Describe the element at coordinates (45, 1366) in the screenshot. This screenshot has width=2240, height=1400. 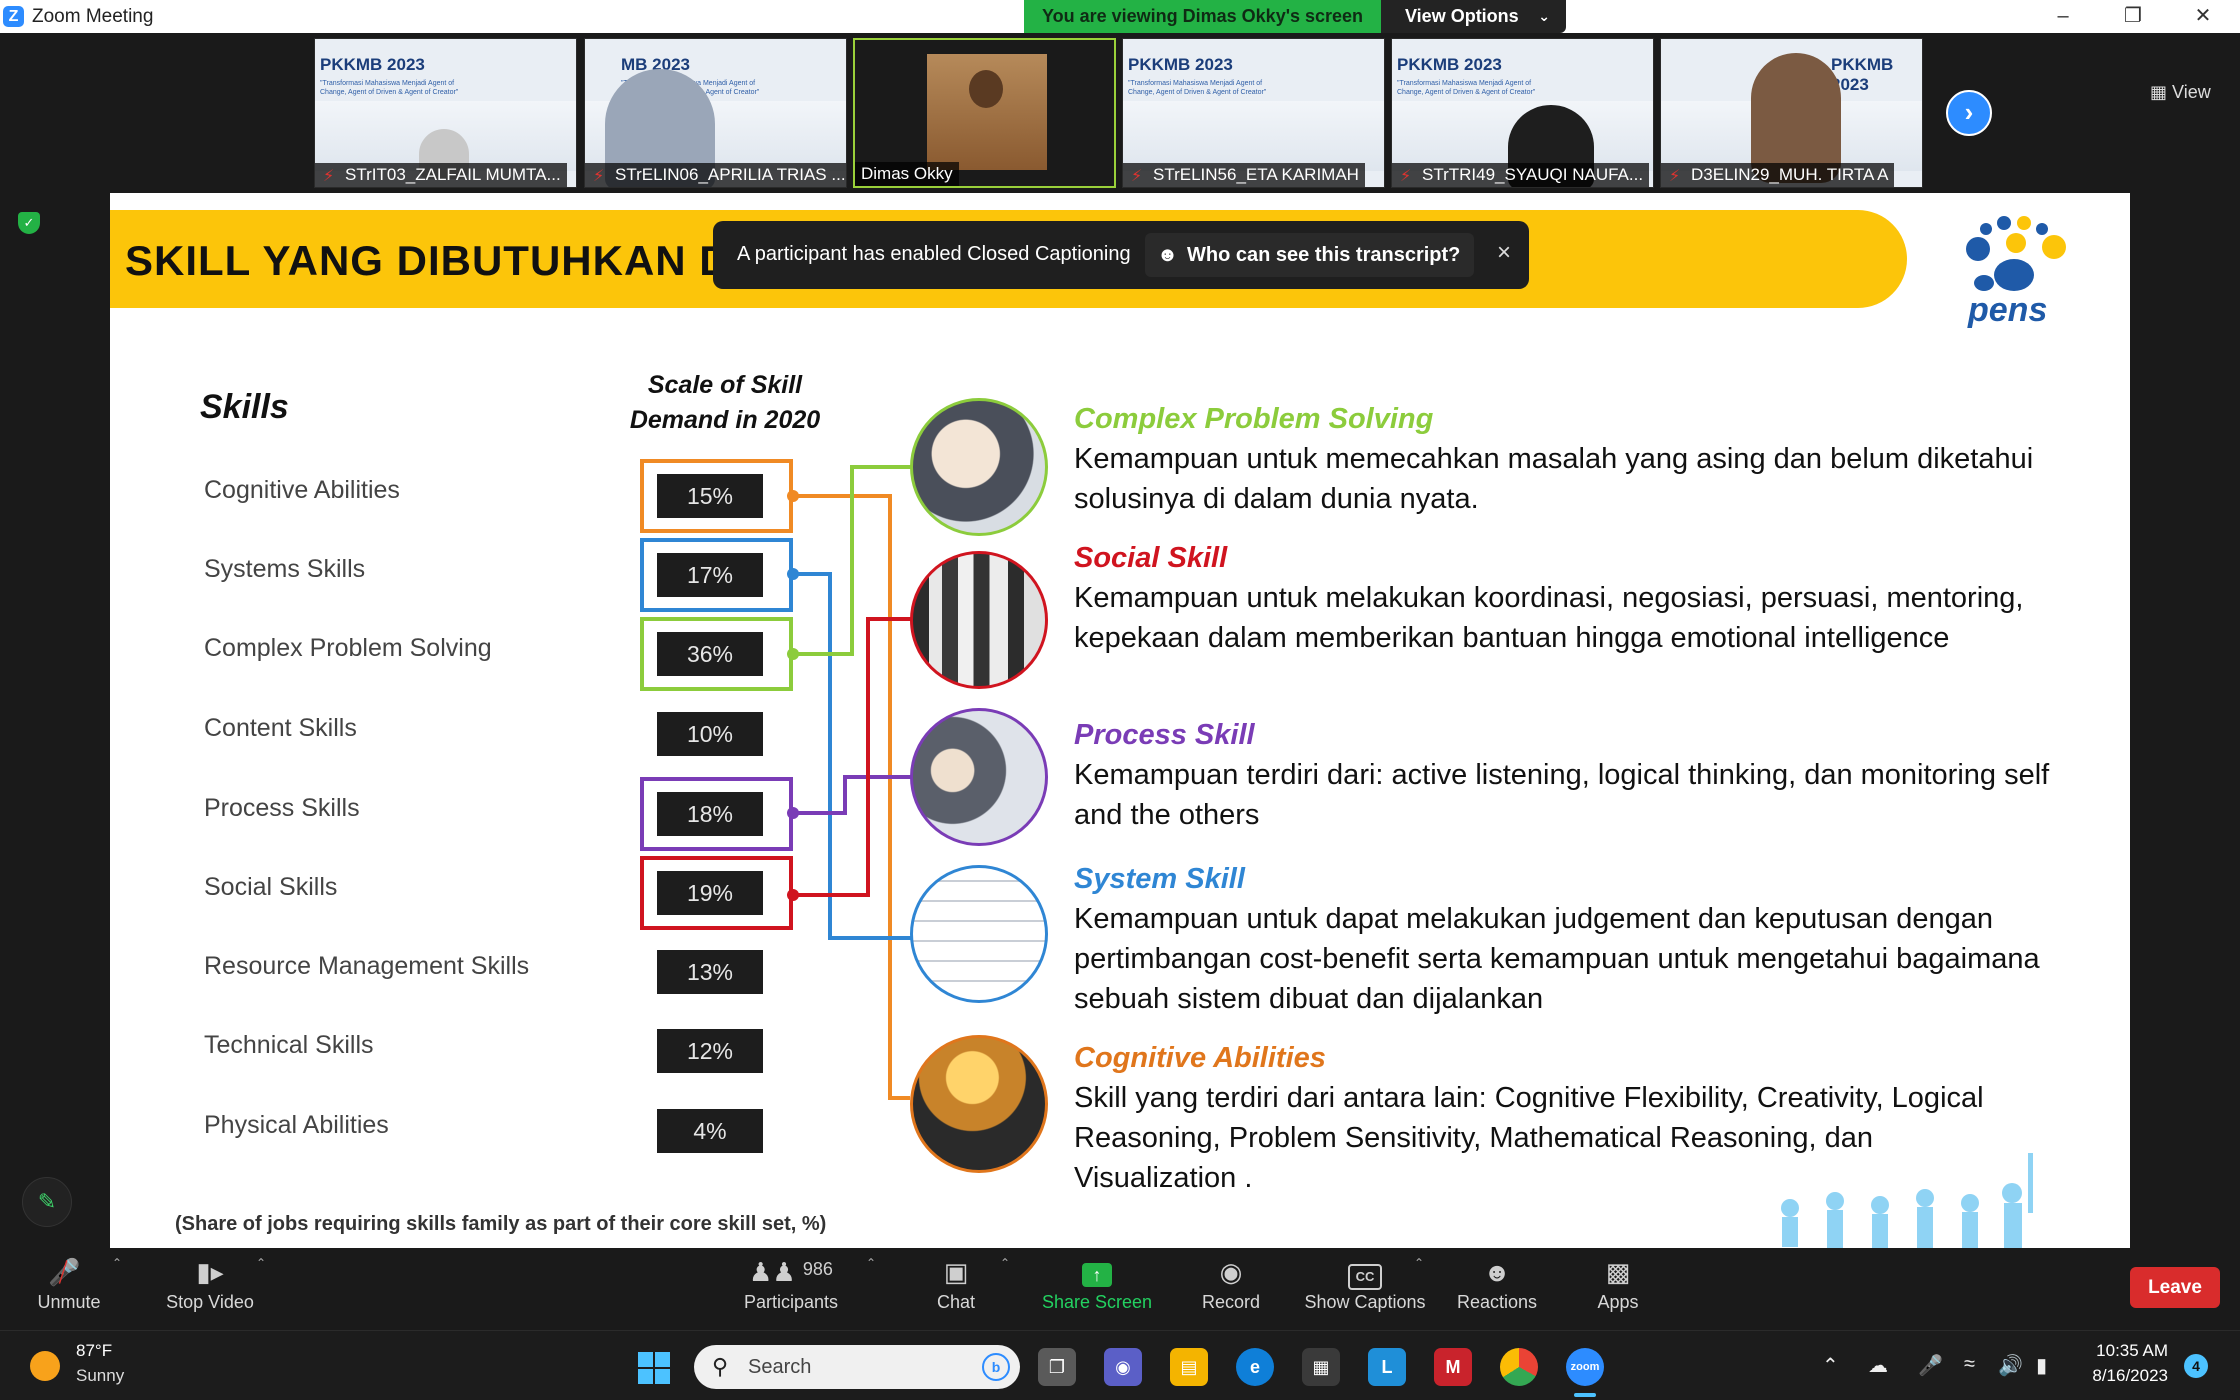
I see `sun-icon` at that location.